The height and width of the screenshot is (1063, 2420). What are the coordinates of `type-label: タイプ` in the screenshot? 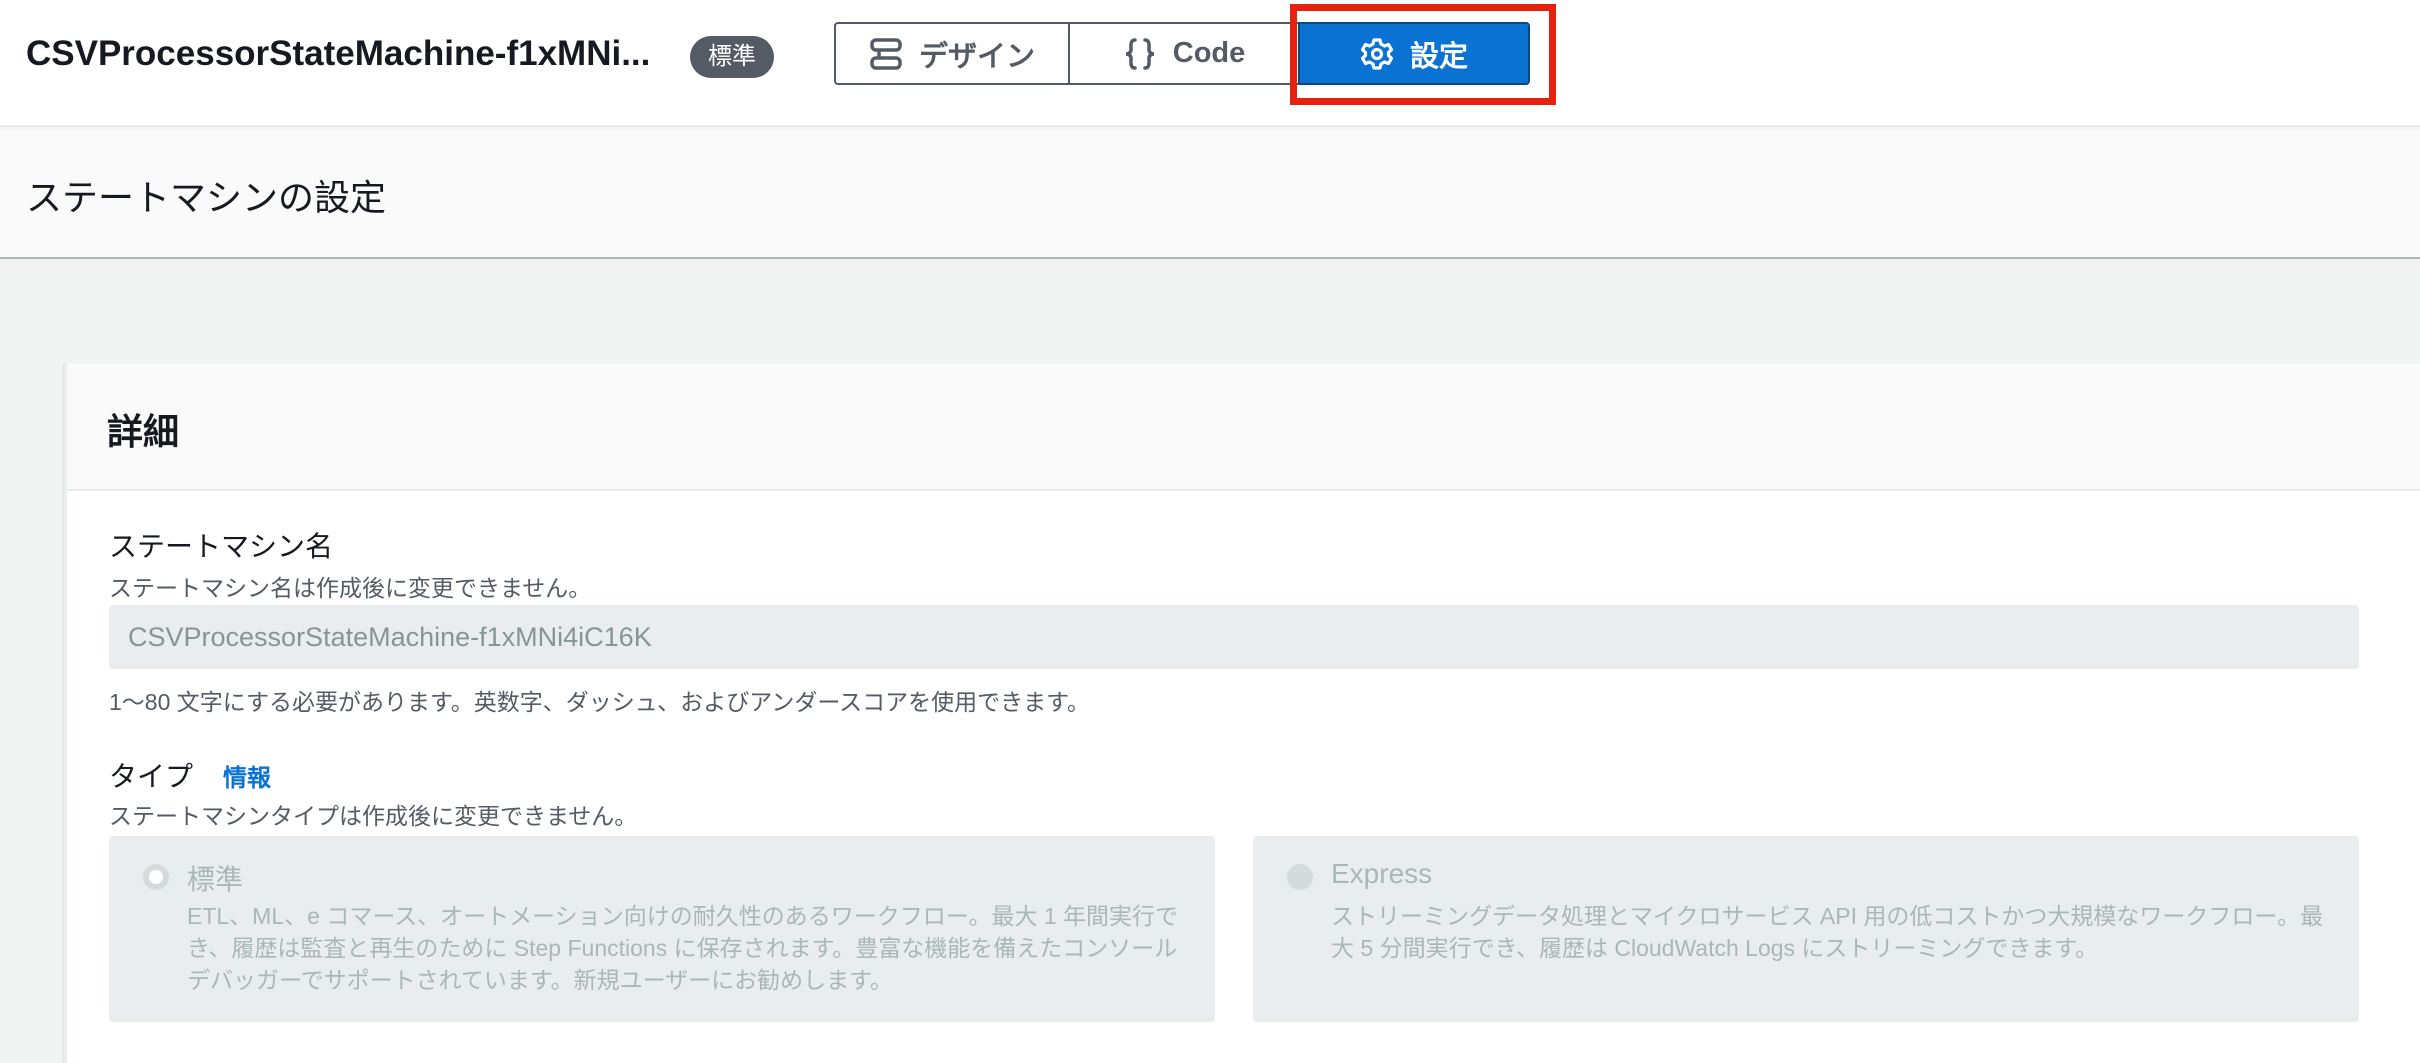 It's located at (151, 776).